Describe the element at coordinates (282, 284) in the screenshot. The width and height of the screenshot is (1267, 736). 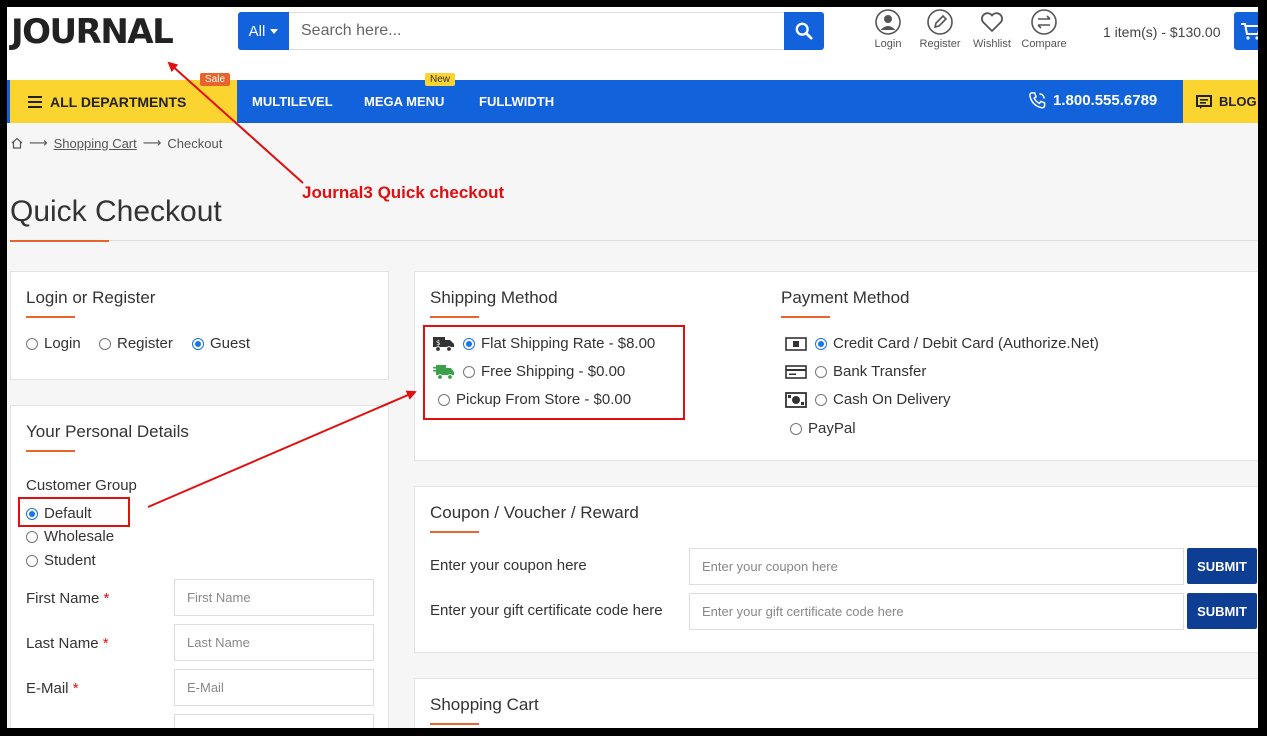
I see `annotation-arrows` at that location.